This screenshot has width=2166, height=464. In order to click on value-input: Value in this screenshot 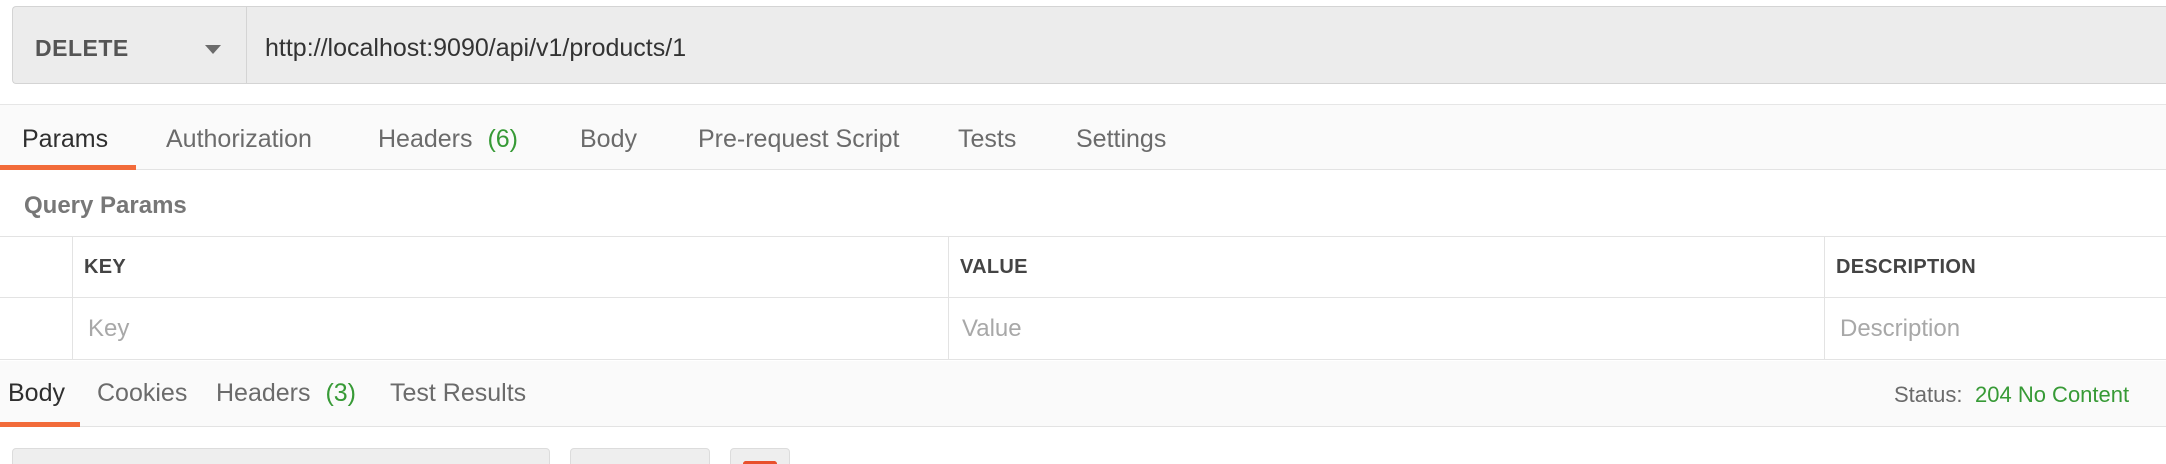, I will do `click(992, 329)`.